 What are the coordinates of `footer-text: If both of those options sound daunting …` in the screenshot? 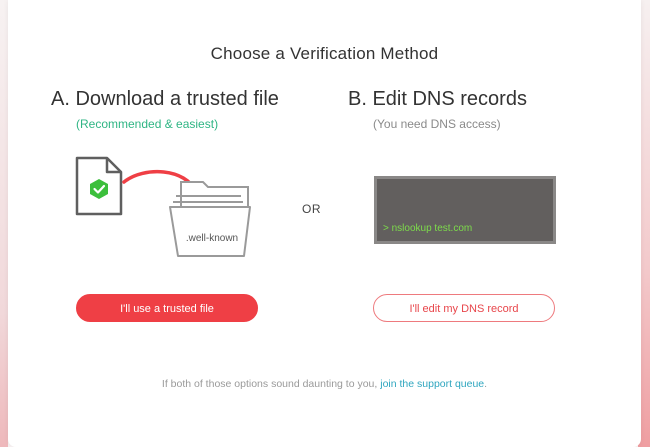 It's located at (271, 384).